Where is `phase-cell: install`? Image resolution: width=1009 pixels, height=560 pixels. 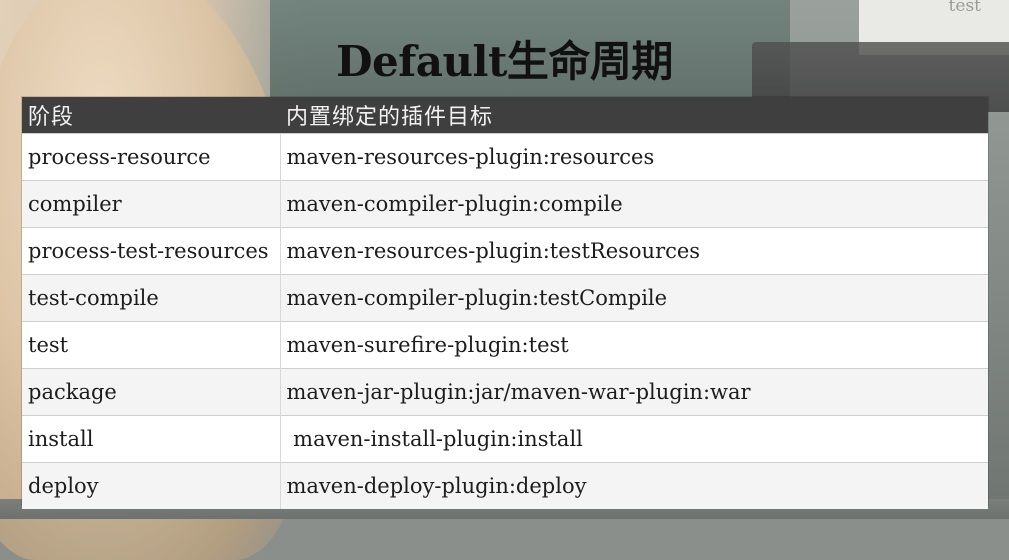
phase-cell: install is located at coordinates (151, 439).